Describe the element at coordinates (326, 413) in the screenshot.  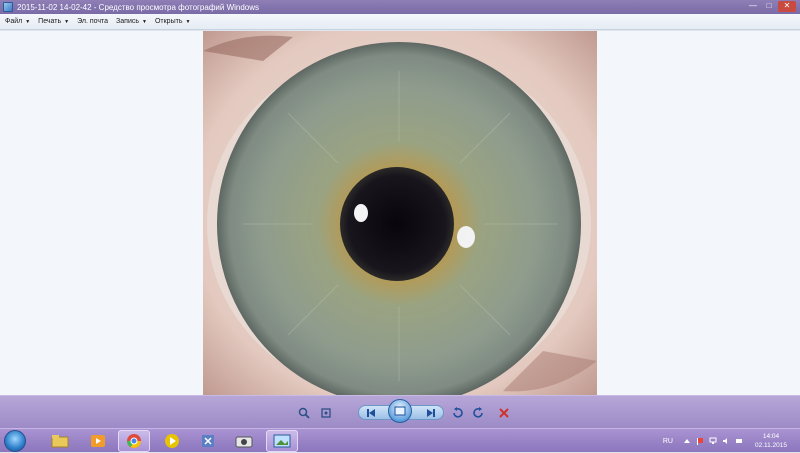
I see `actual-size-icon` at that location.